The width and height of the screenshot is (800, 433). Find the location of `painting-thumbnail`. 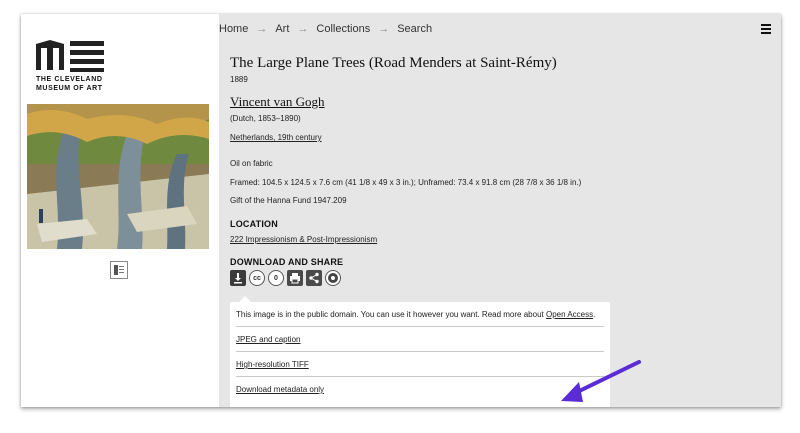

painting-thumbnail is located at coordinates (118, 176).